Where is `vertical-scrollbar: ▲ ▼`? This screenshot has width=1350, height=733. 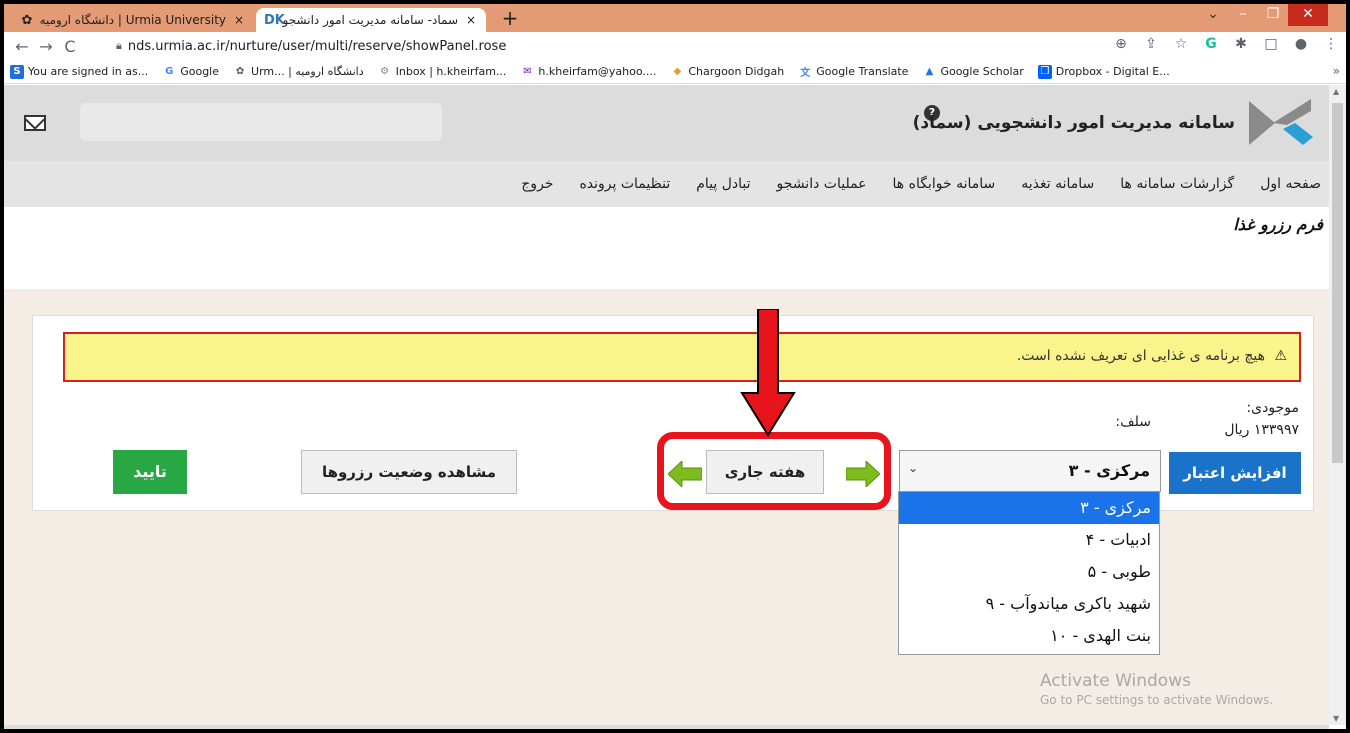
vertical-scrollbar: ▲ ▼ is located at coordinates (1337, 405).